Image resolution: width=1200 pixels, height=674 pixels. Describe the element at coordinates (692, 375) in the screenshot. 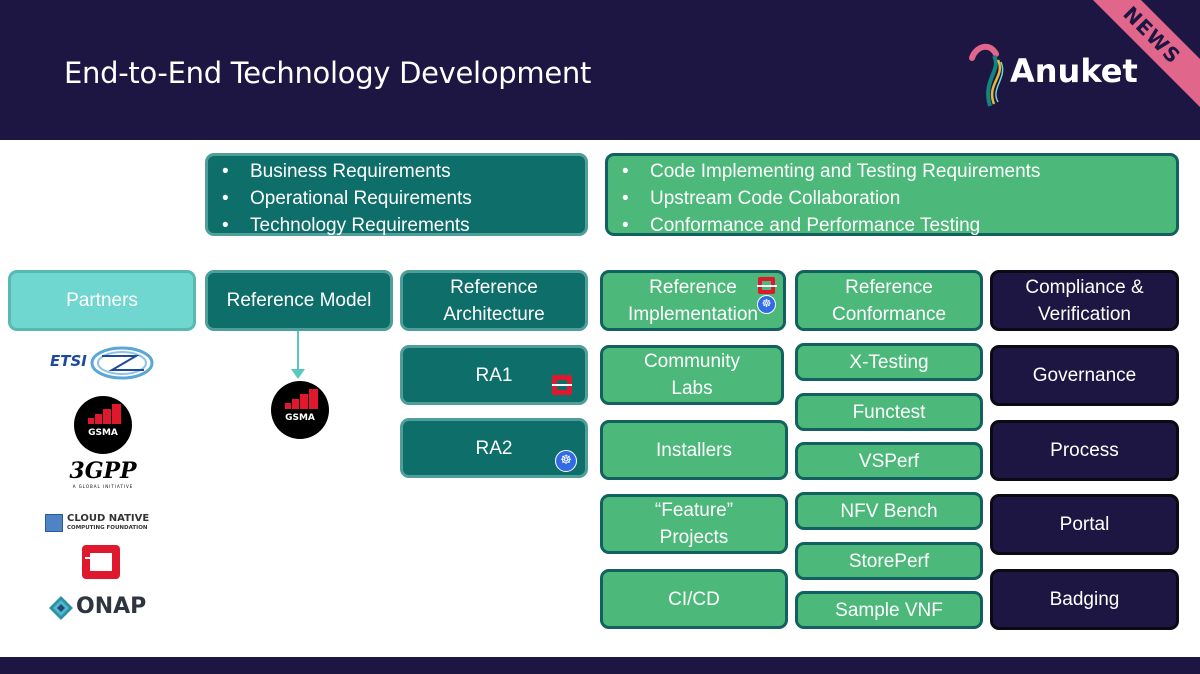

I see `community-labs-box: Community Labs` at that location.